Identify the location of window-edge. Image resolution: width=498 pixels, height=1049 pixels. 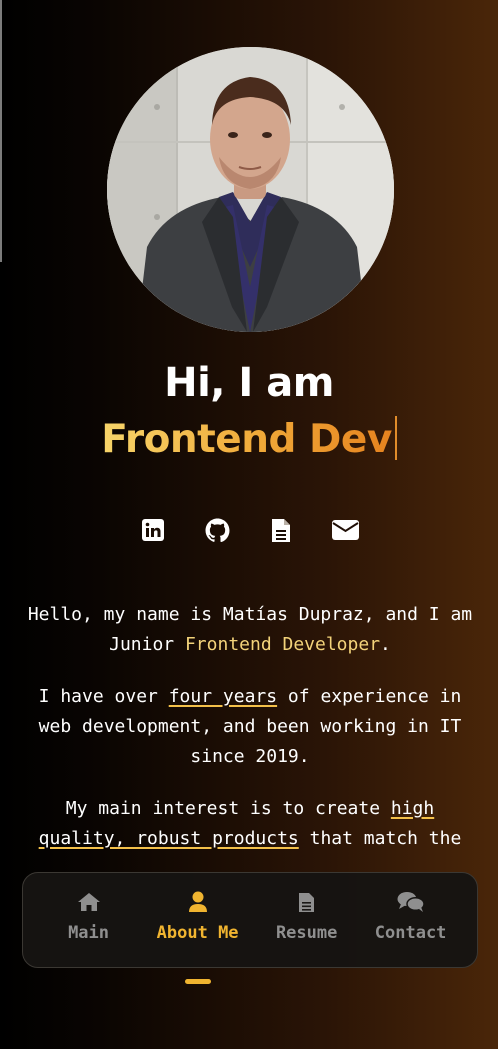
(1, 131).